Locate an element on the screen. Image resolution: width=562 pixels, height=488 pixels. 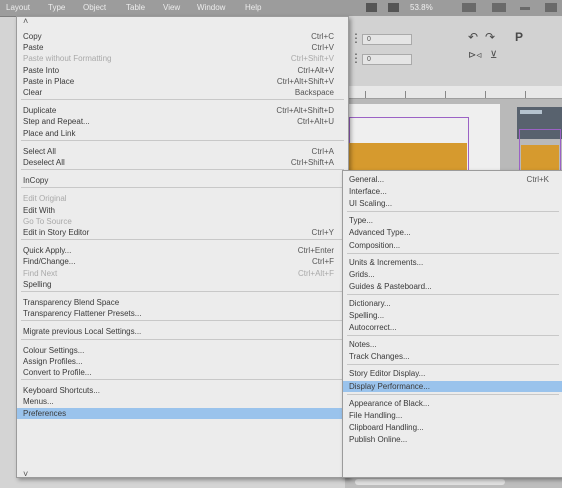
menu-item-label: Edit Original is located at coordinates (45, 199).